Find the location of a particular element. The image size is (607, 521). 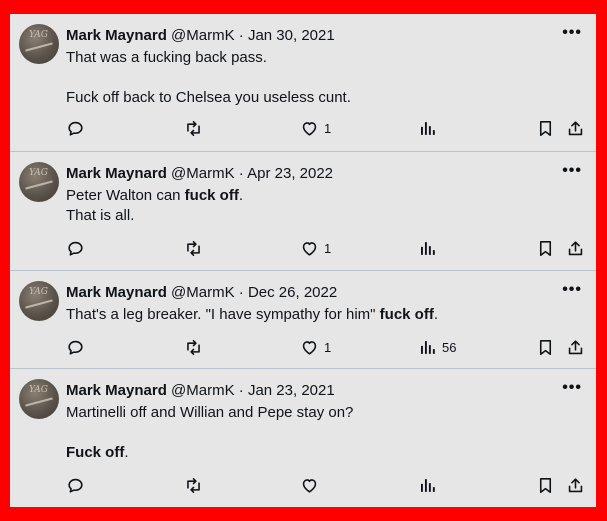

views-button: 56 is located at coordinates (437, 347).